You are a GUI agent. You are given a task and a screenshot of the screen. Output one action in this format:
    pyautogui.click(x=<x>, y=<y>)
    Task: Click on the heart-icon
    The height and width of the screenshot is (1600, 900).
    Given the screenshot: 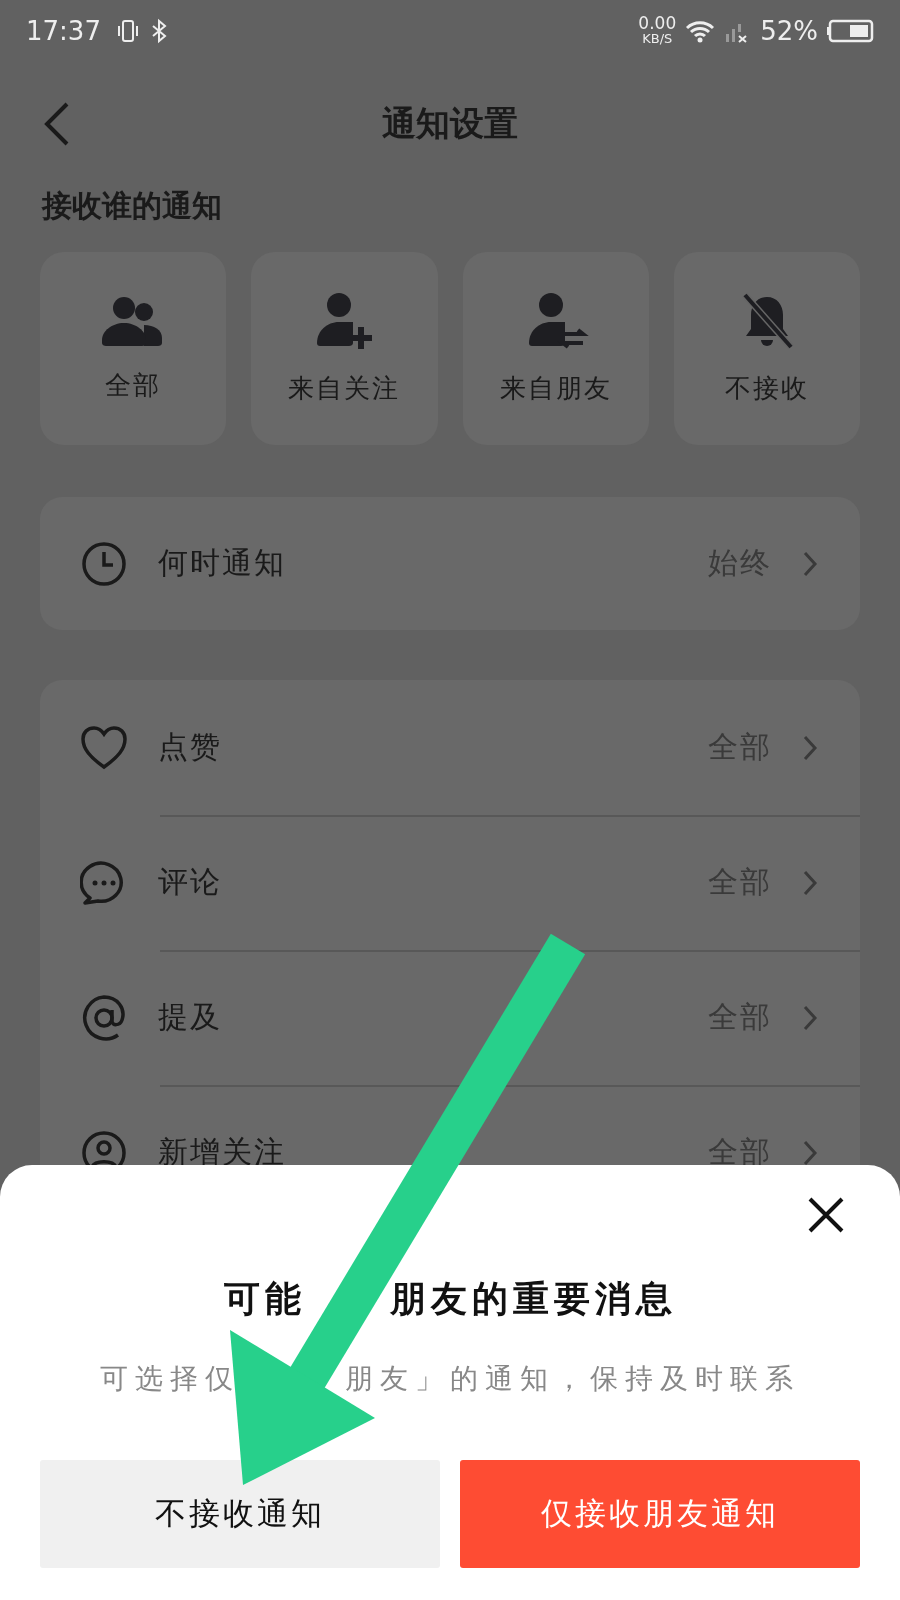 What is the action you would take?
    pyautogui.click(x=104, y=747)
    